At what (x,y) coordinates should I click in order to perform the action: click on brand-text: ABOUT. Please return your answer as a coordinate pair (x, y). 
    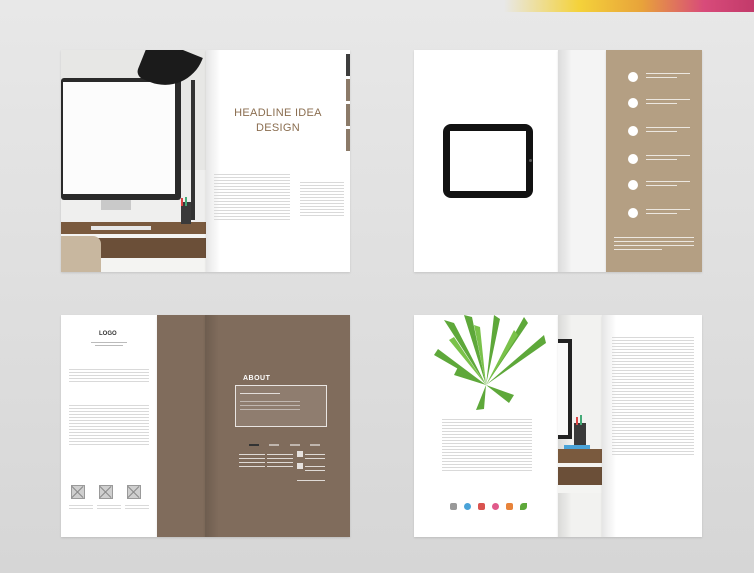
    Looking at the image, I should click on (257, 378).